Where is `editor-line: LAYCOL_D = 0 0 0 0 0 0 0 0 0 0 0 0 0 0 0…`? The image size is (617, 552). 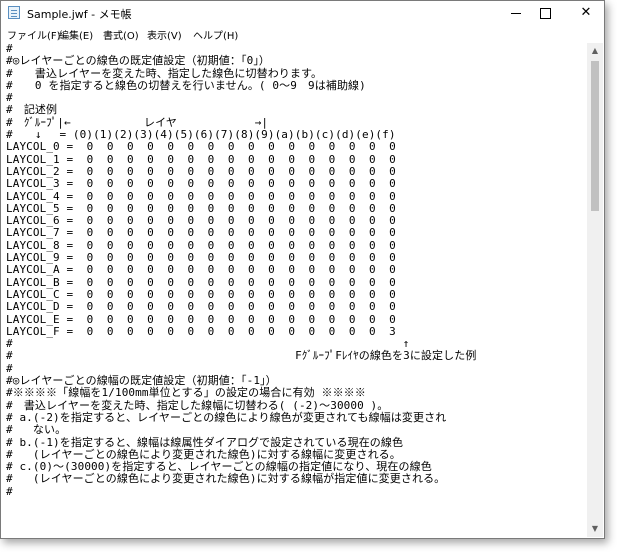 editor-line: LAYCOL_D = 0 0 0 0 0 0 0 0 0 0 0 0 0 0 0… is located at coordinates (201, 307).